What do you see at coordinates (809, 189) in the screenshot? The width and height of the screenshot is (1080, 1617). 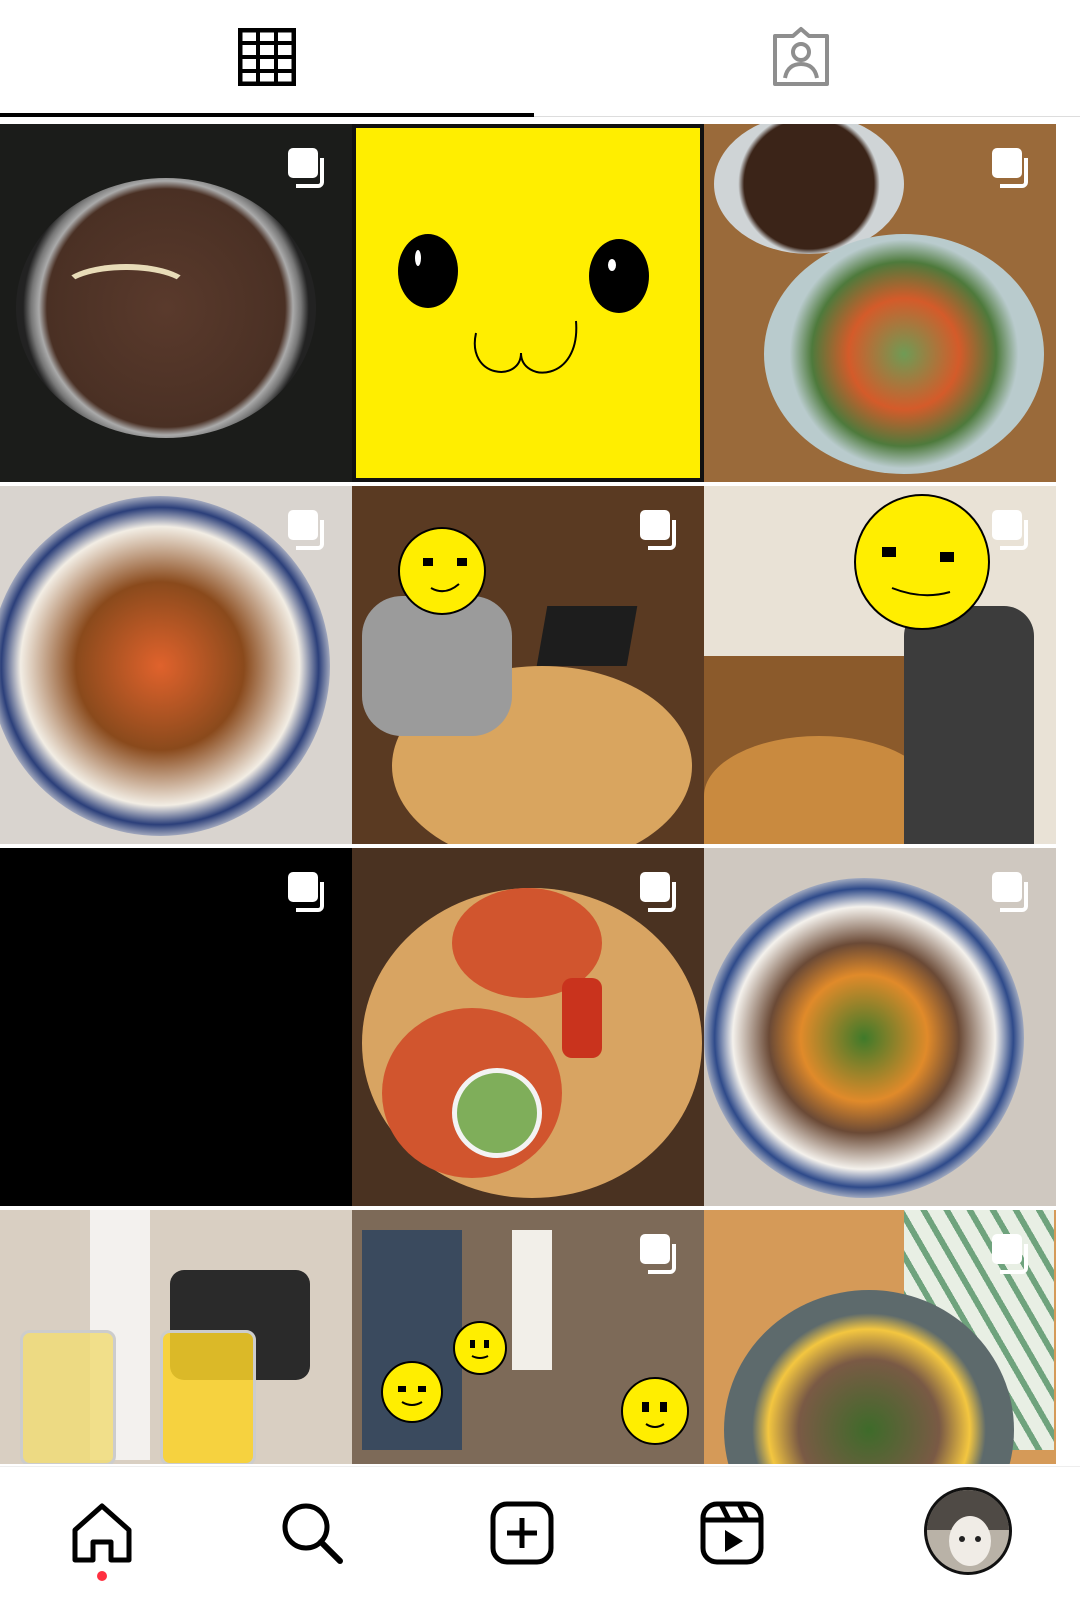 I see `meat-plate` at bounding box center [809, 189].